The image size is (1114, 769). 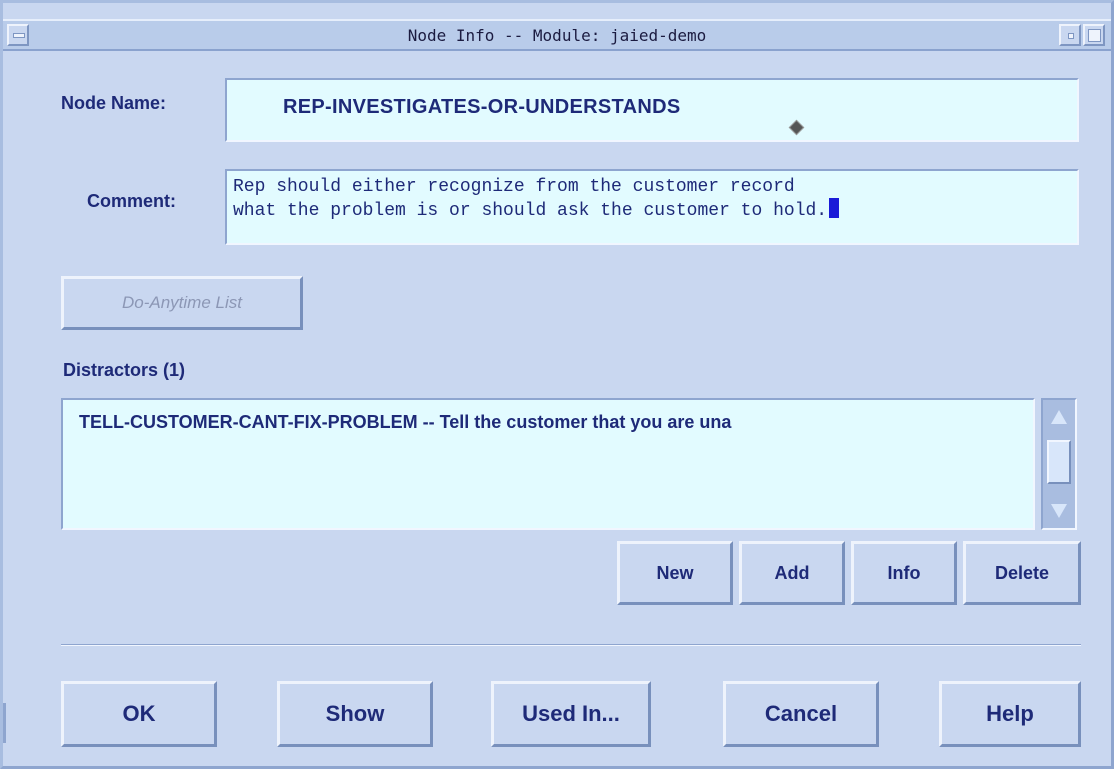 What do you see at coordinates (1022, 573) in the screenshot?
I see `delete-button: Delete` at bounding box center [1022, 573].